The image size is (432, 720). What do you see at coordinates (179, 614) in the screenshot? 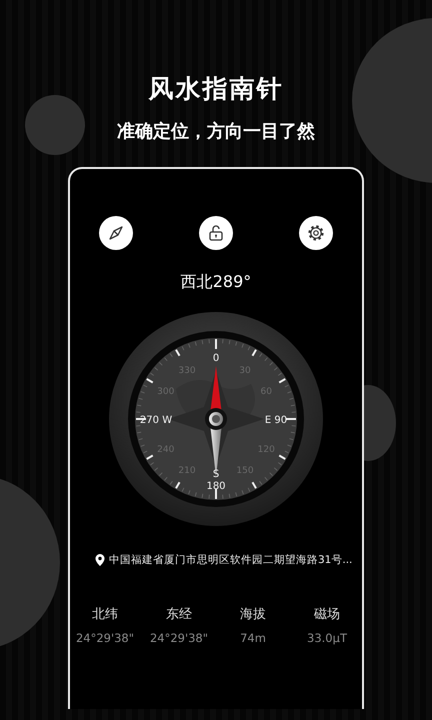
I see `stat-label: 东经` at bounding box center [179, 614].